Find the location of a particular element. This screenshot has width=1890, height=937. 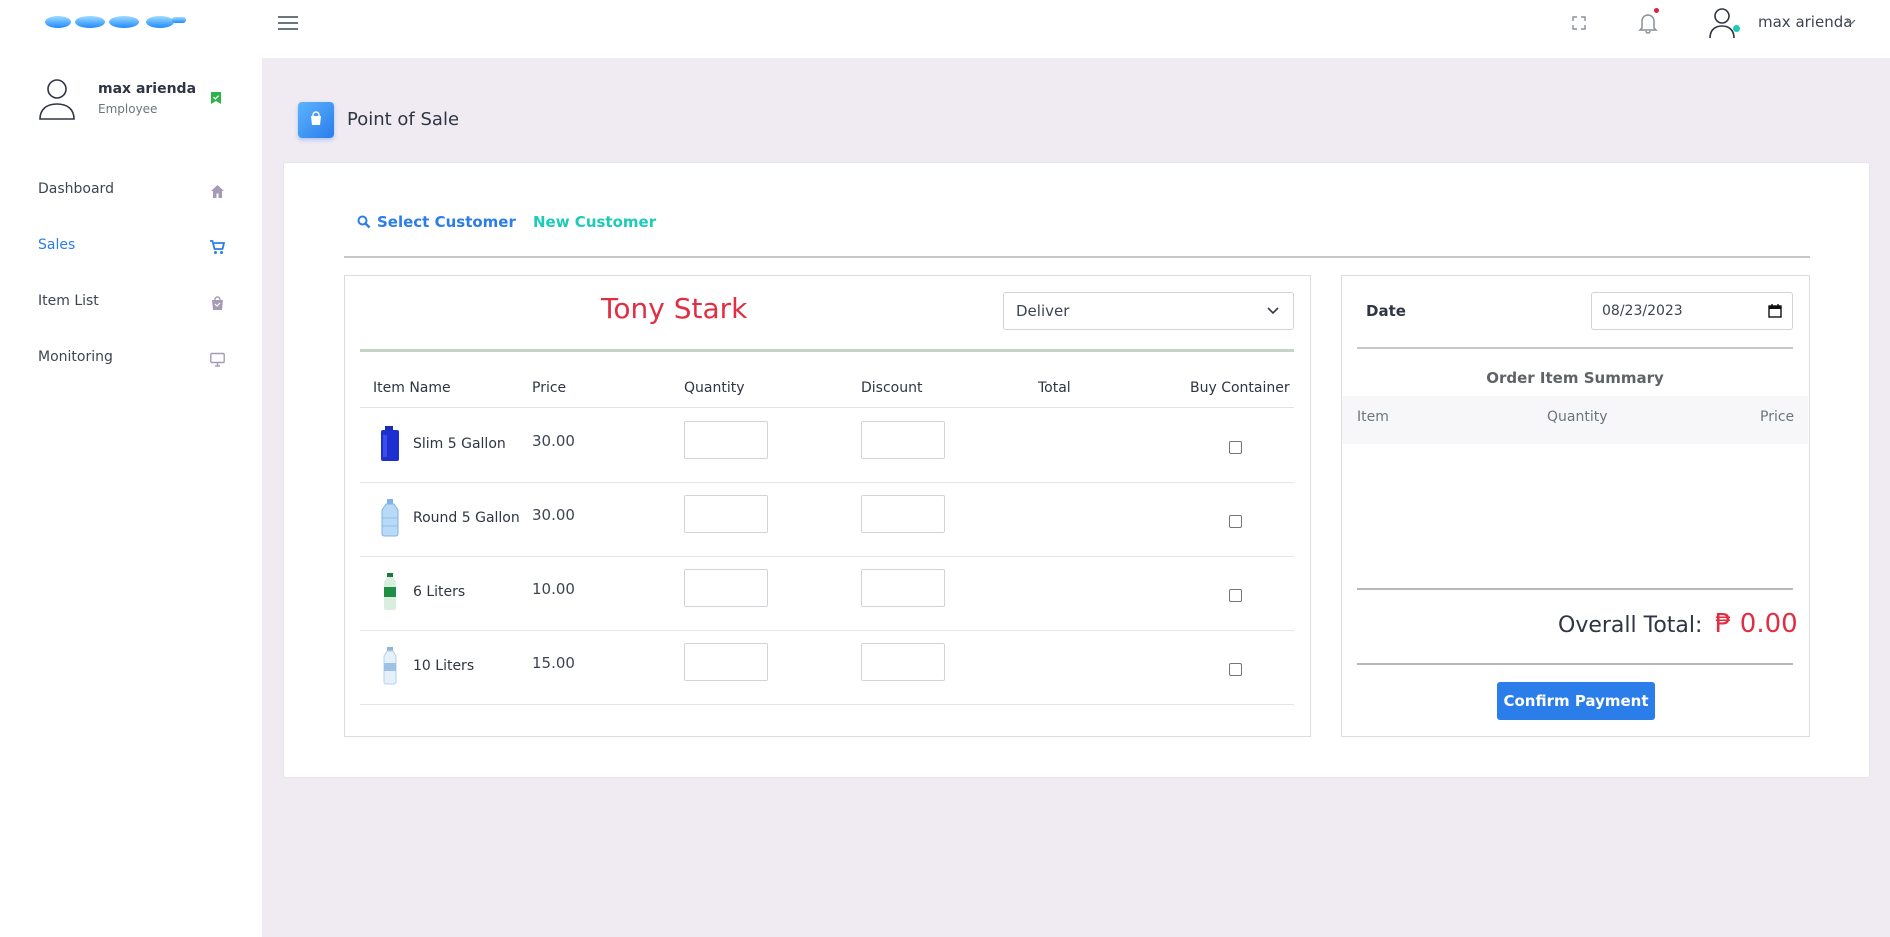

confirm-payment-button: Confirm Payment is located at coordinates (1576, 701).